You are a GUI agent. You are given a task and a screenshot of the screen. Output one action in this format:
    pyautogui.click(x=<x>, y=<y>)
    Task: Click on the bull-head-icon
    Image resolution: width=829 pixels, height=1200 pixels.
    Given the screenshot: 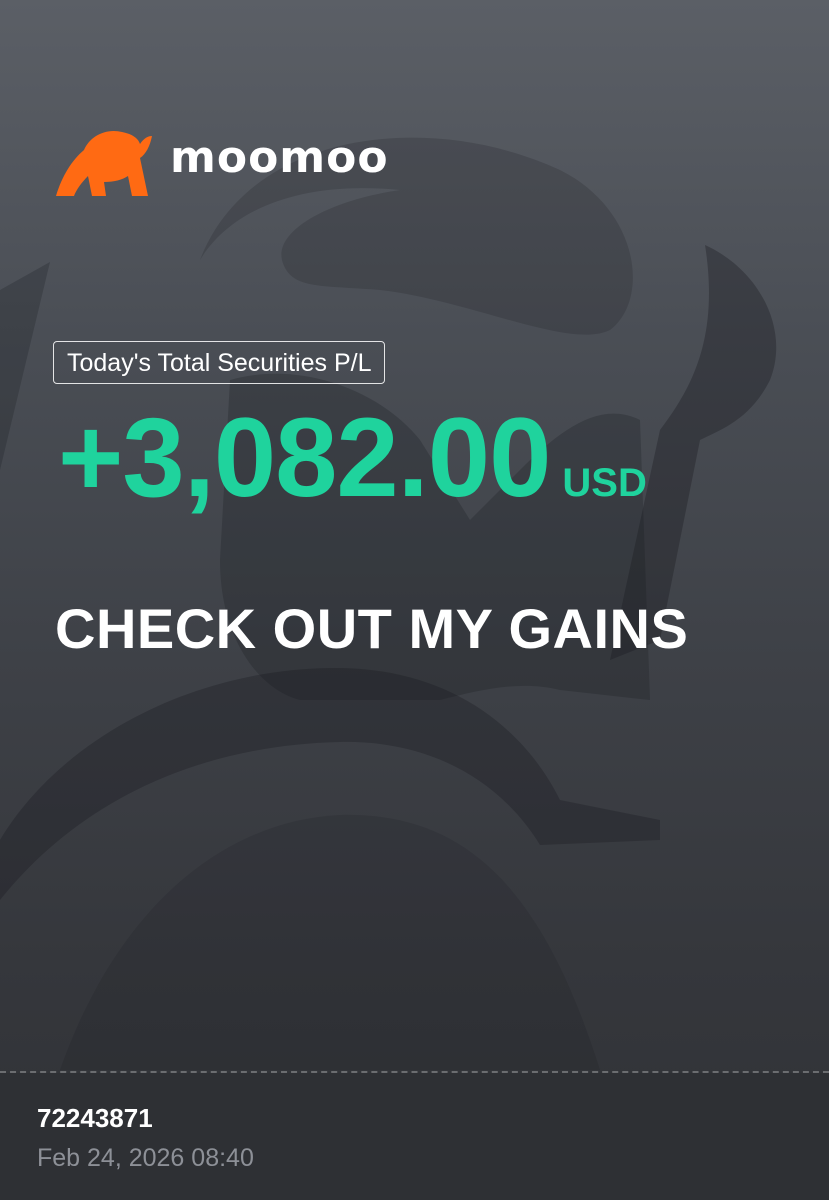 What is the action you would take?
    pyautogui.click(x=104, y=163)
    